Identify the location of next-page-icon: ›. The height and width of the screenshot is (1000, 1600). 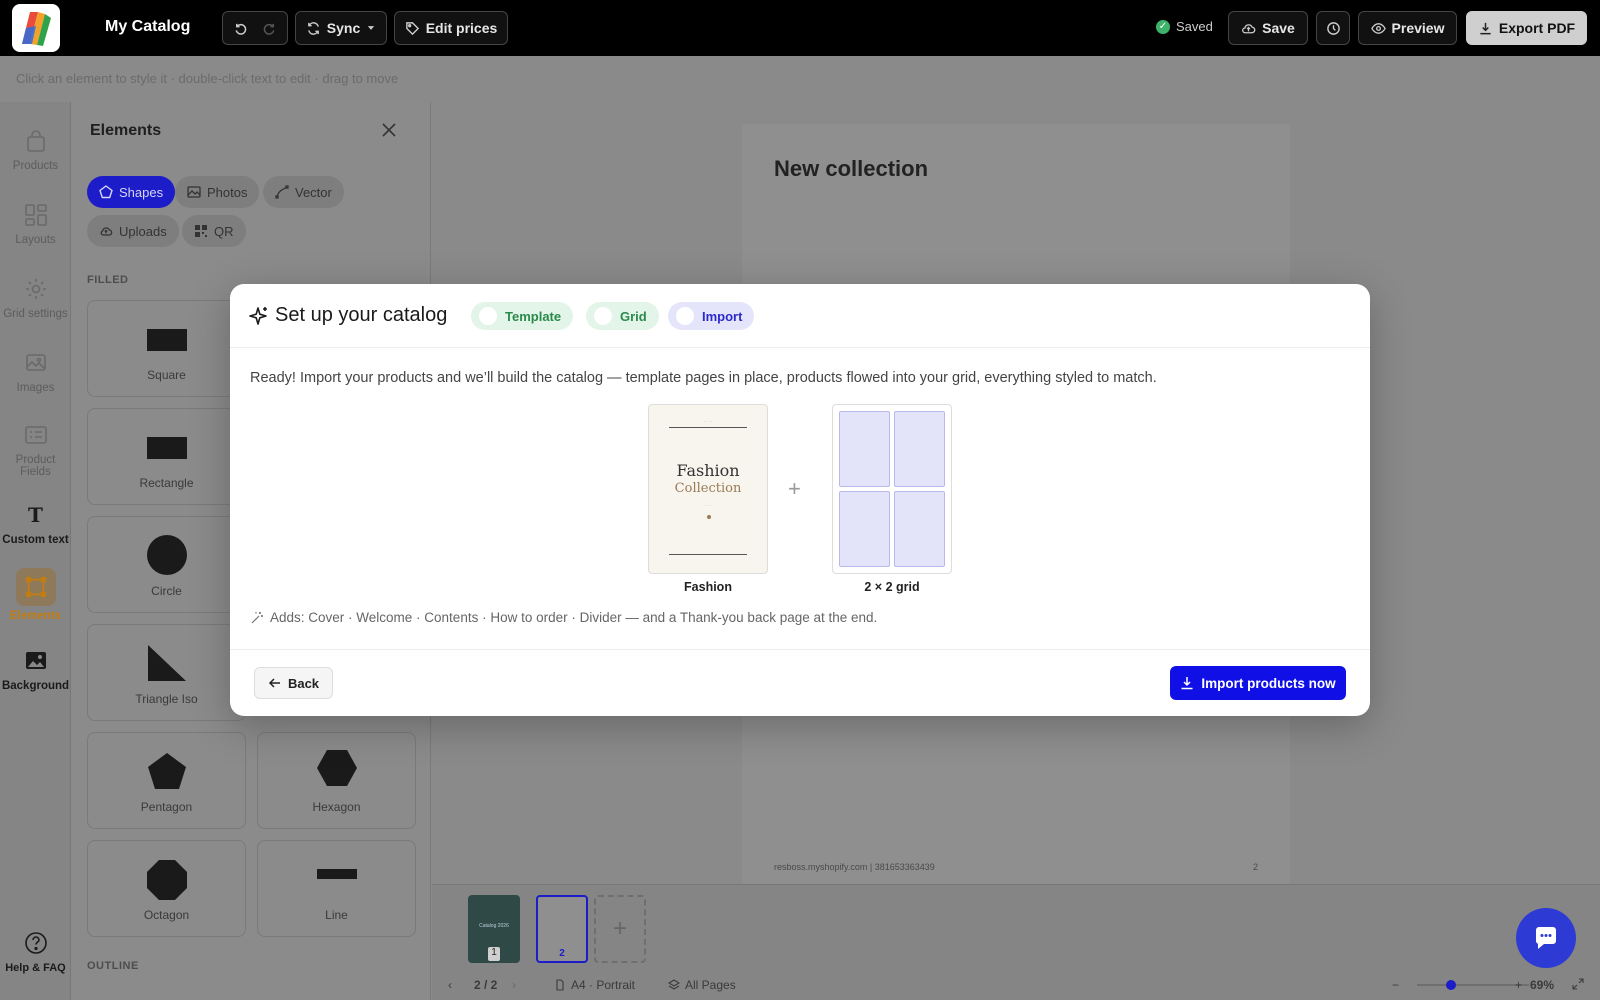
(514, 985).